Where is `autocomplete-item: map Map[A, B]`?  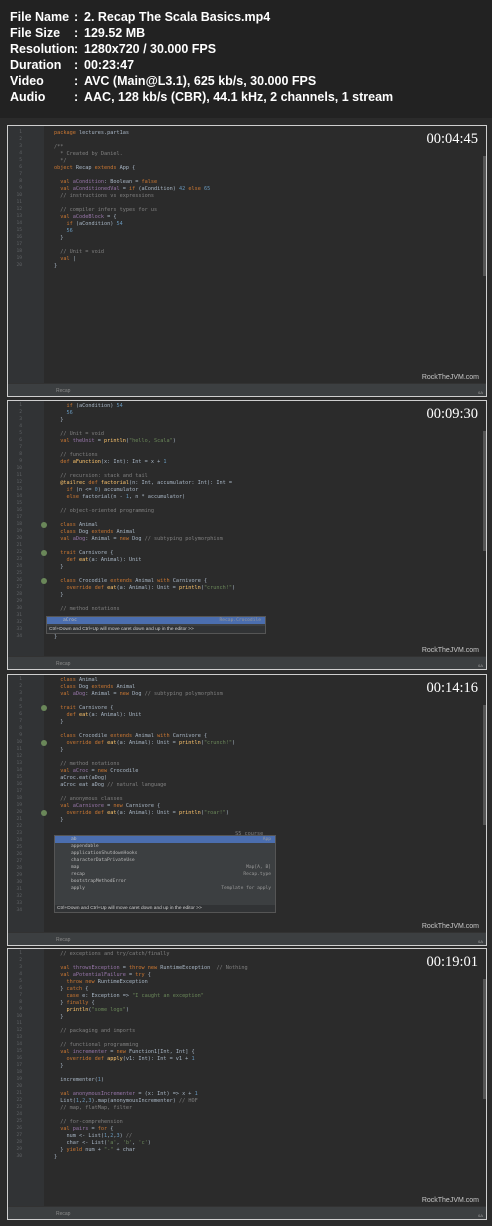 autocomplete-item: map Map[A, B] is located at coordinates (165, 867).